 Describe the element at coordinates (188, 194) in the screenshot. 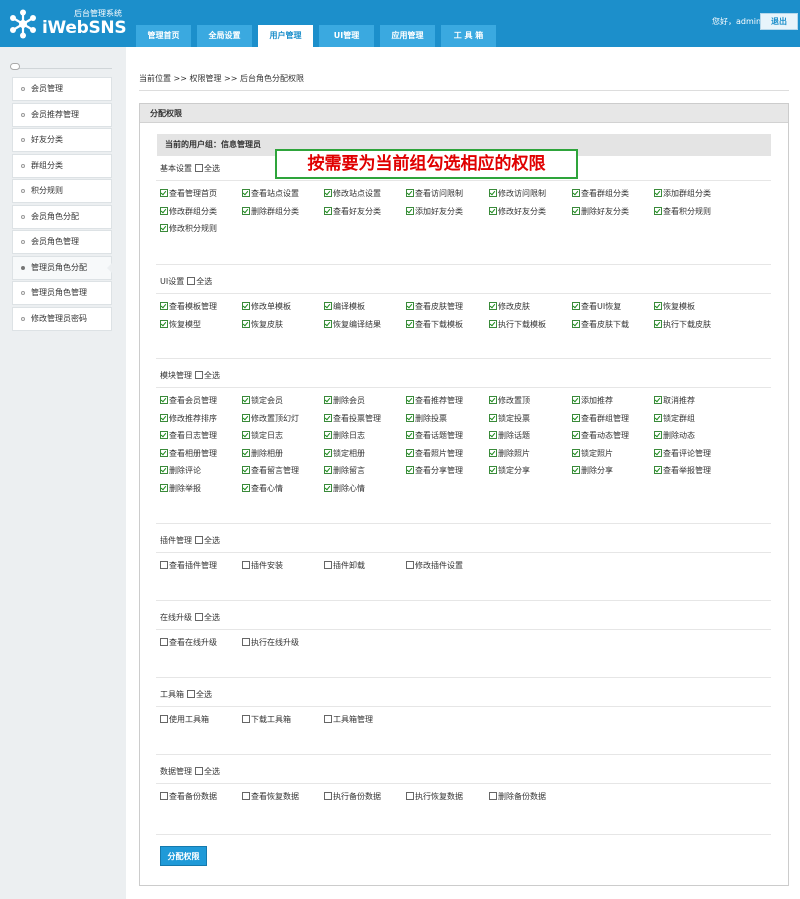

I see `permission-checkbox: 查看管理首页` at that location.